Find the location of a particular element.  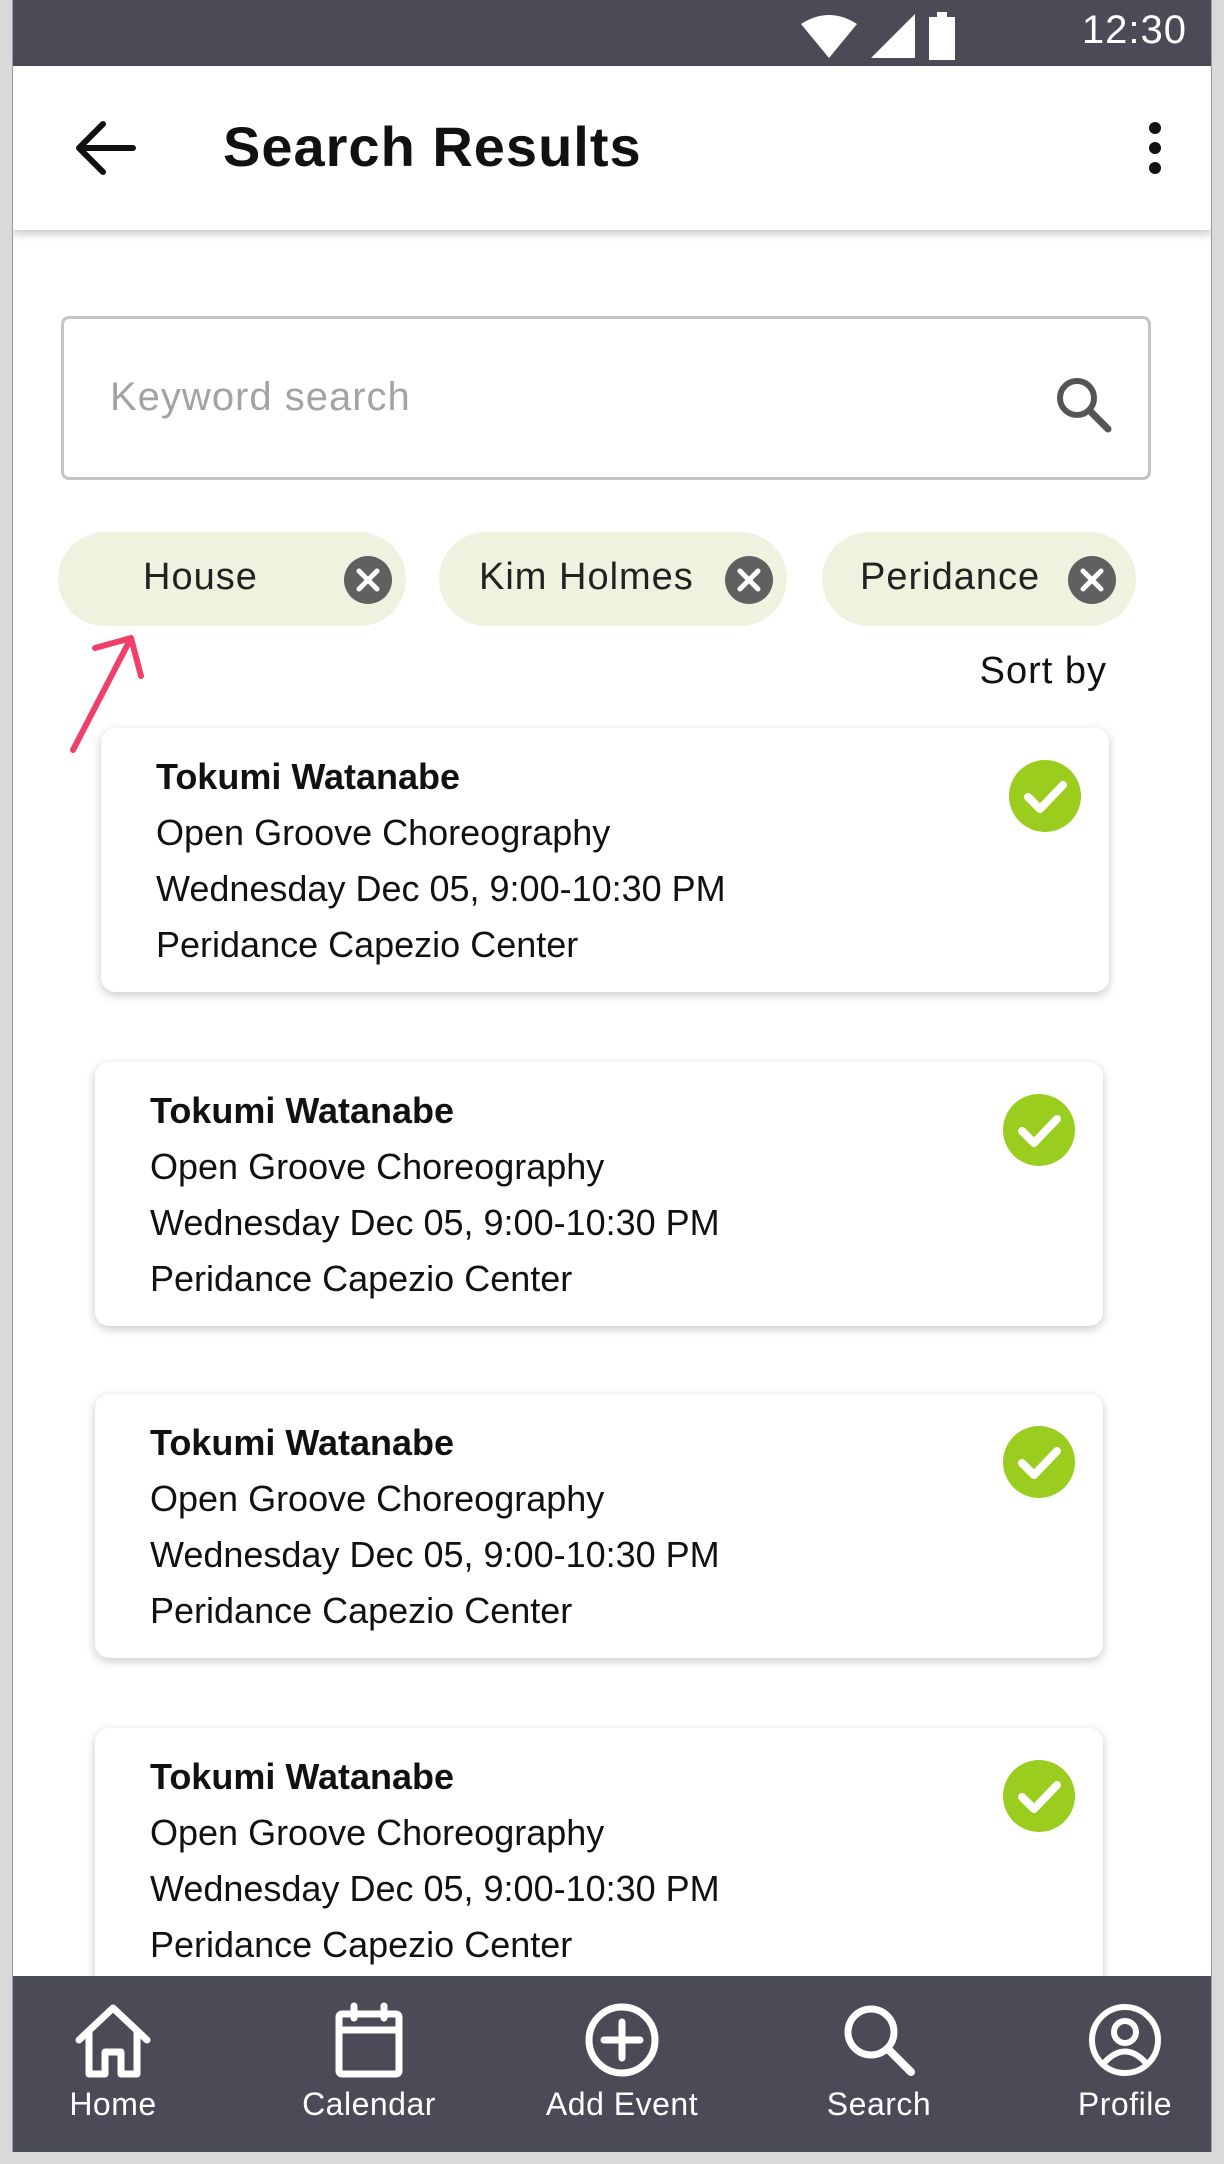

filter-chip-kim-holmes: Kim Holmes is located at coordinates (613, 579).